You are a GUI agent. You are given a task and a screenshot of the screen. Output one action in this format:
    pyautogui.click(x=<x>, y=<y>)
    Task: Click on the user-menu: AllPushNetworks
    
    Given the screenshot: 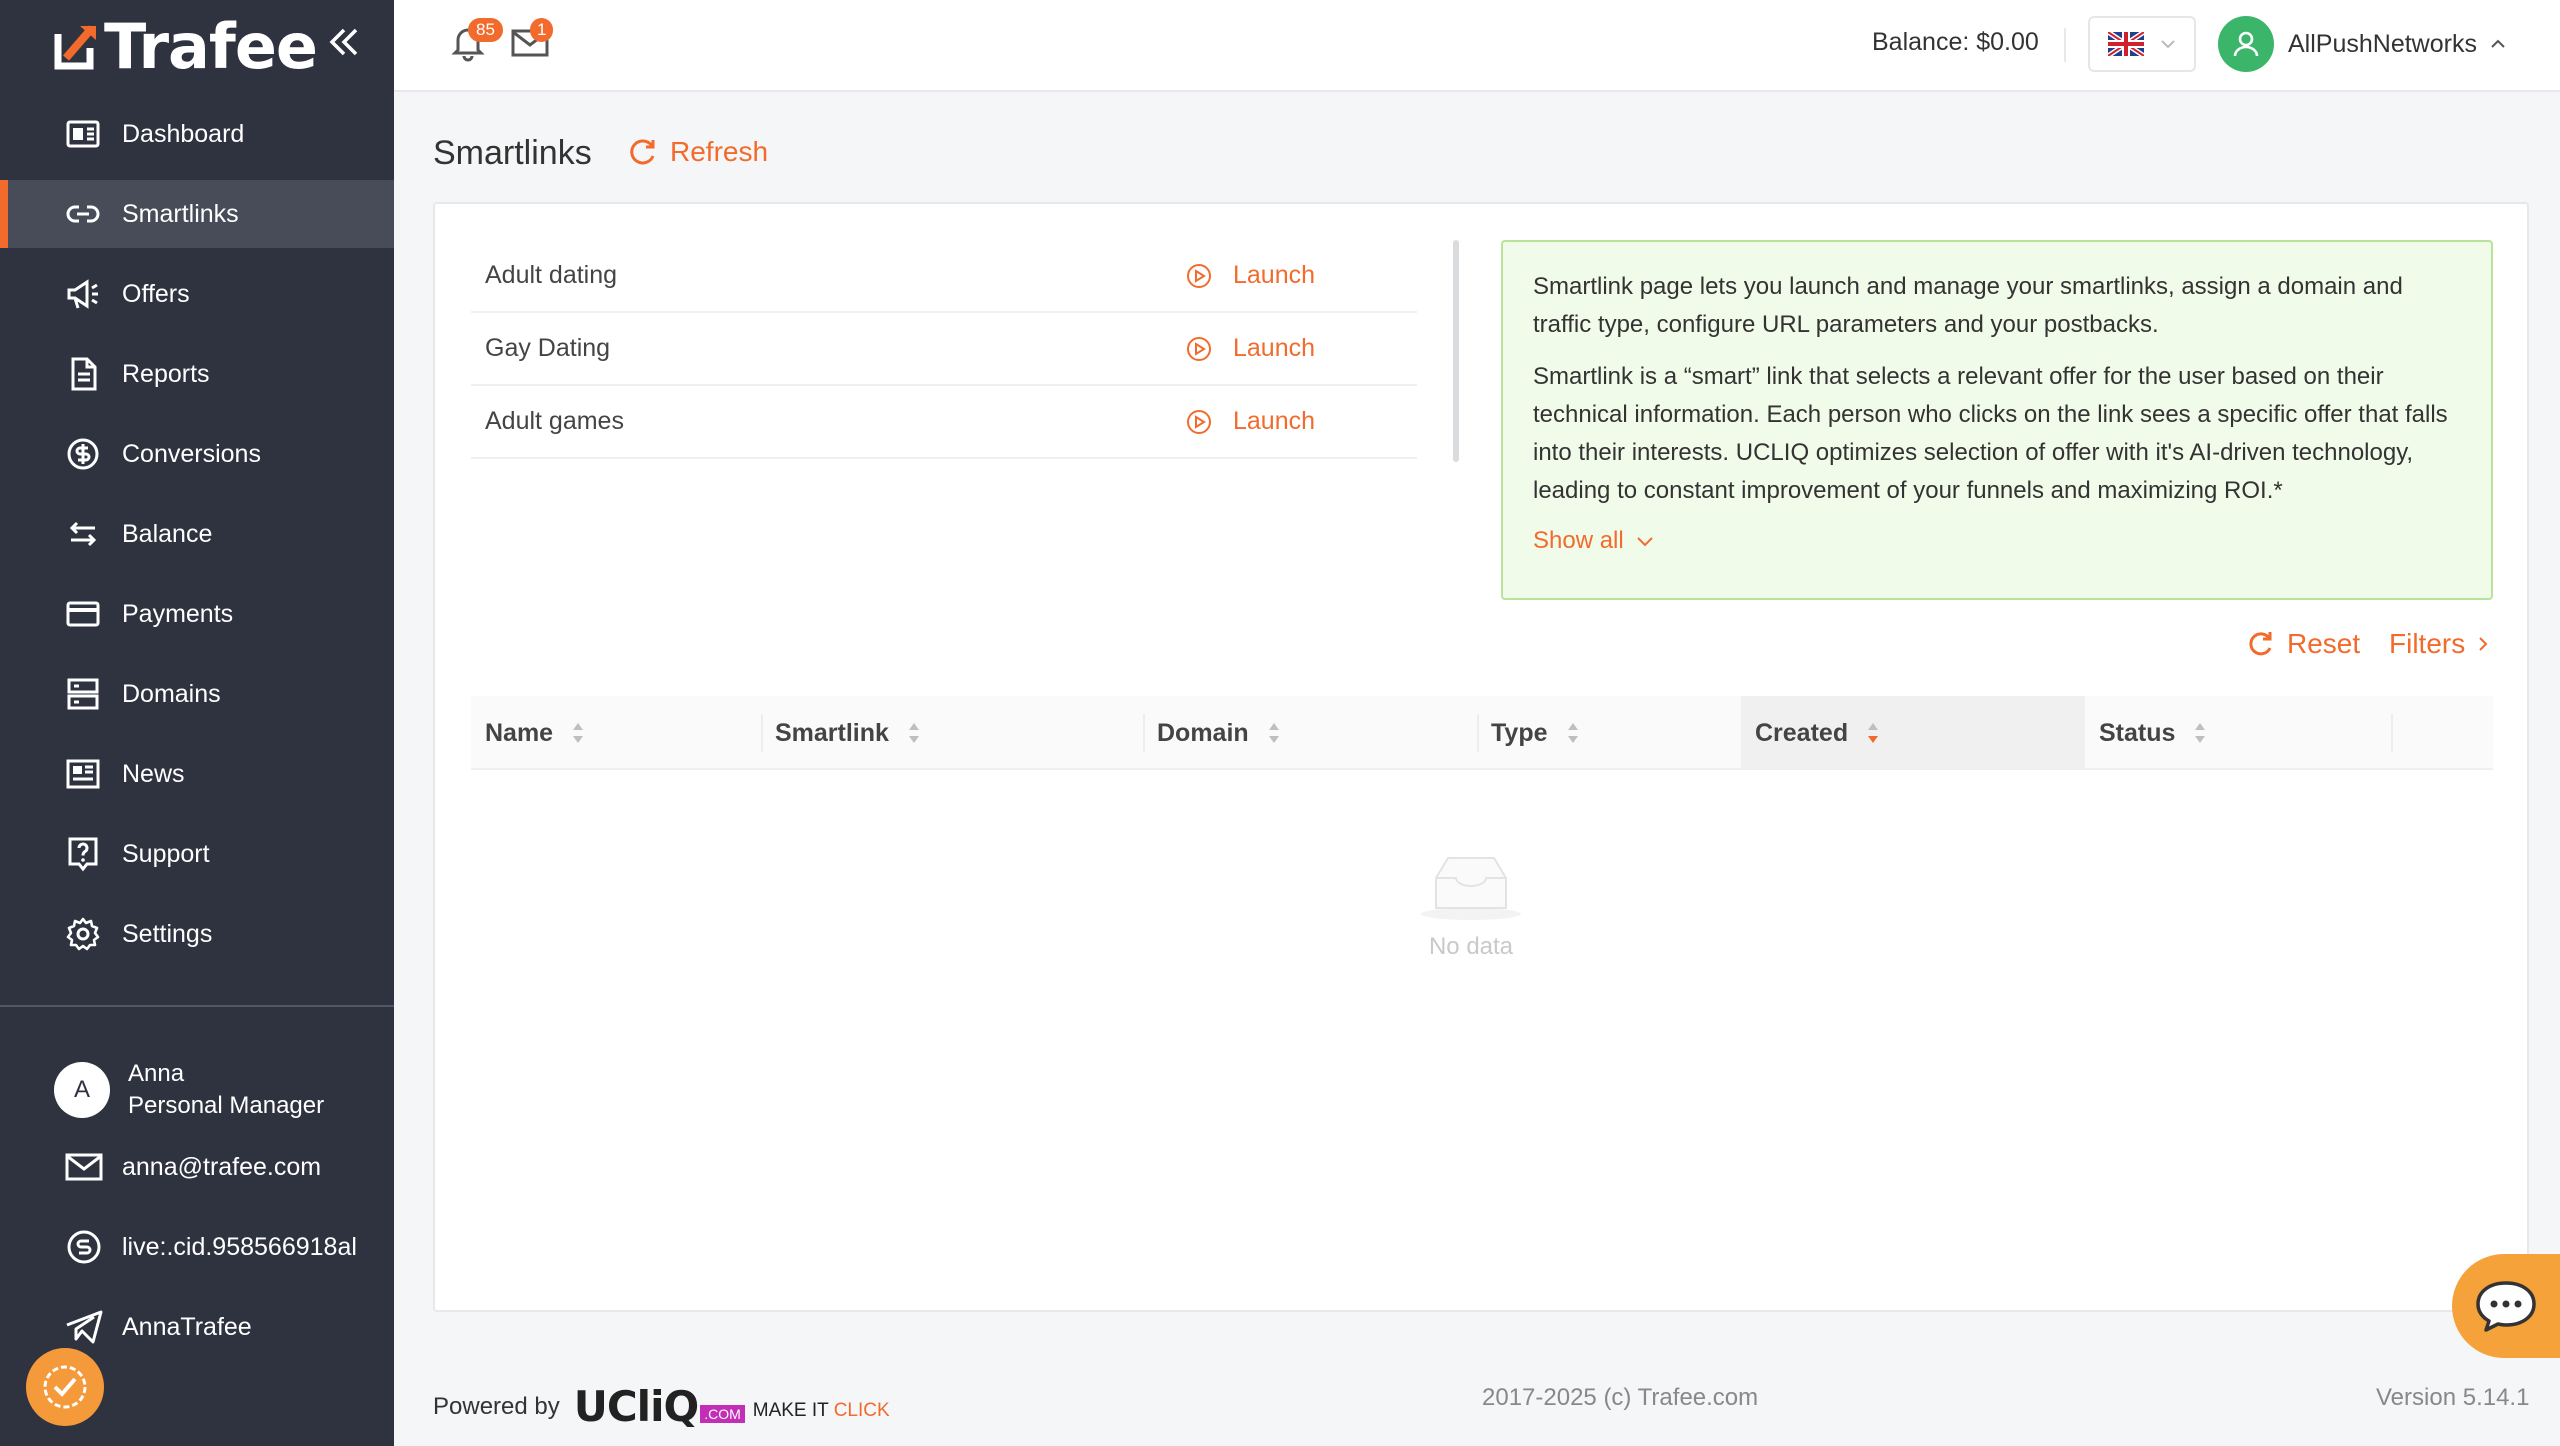 What is the action you would take?
    pyautogui.click(x=2363, y=44)
    